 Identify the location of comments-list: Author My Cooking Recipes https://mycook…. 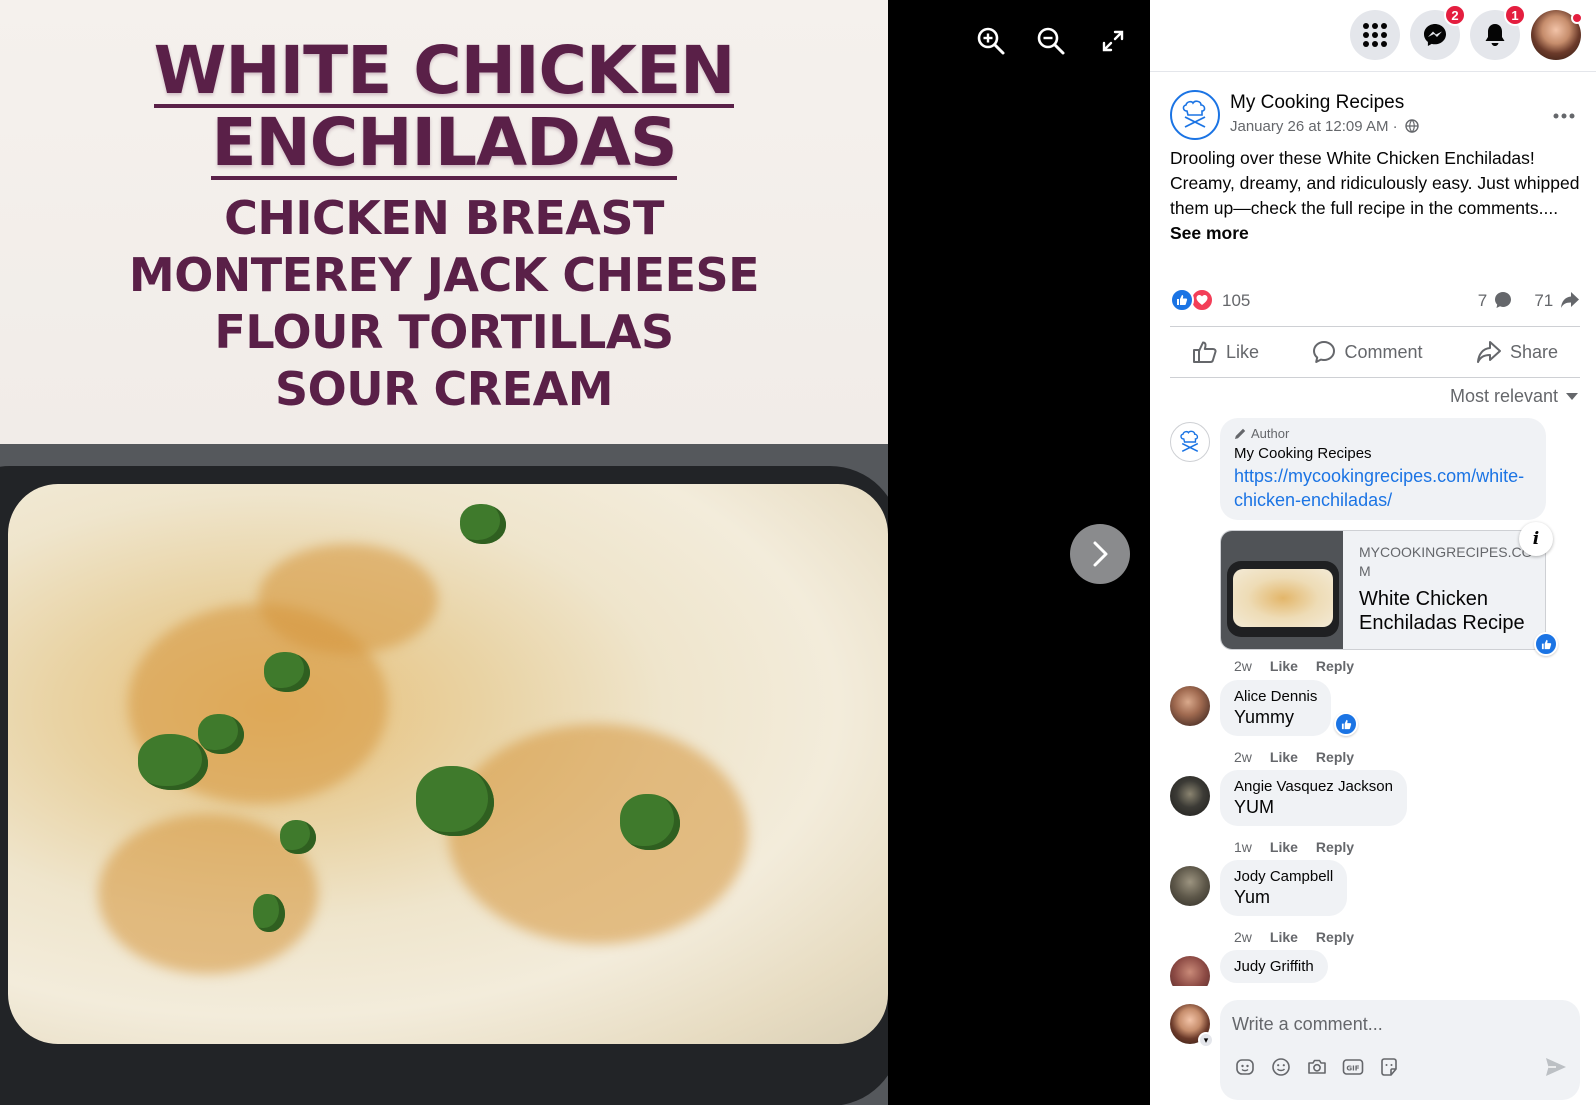
(1380, 702).